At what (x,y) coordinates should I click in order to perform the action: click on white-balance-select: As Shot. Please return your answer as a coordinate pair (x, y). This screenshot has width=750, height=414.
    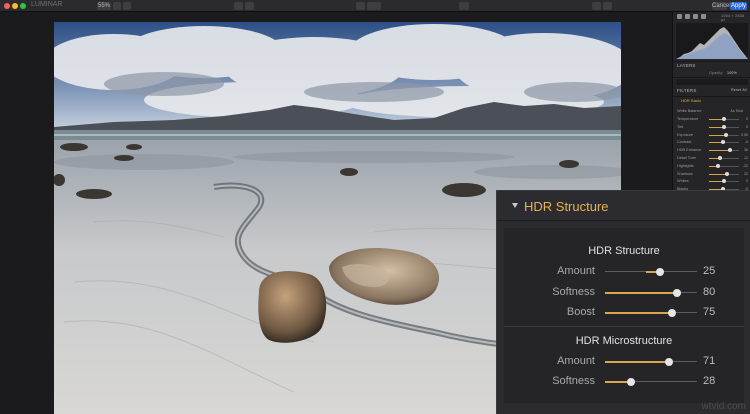
    Looking at the image, I should click on (736, 111).